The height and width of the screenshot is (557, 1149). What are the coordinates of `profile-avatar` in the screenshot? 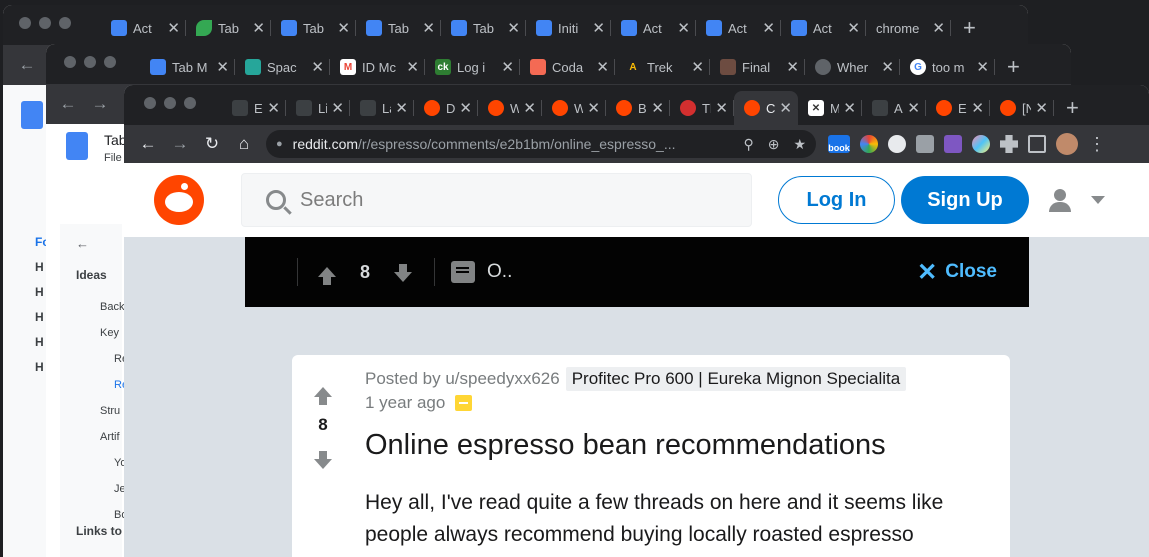 It's located at (1067, 144).